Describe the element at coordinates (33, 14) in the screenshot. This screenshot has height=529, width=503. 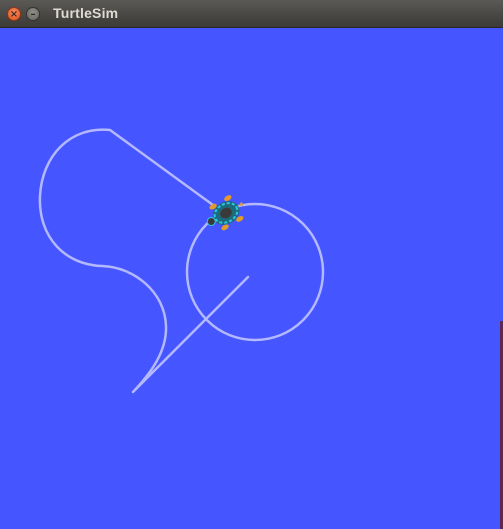
I see `minimize-button: –` at that location.